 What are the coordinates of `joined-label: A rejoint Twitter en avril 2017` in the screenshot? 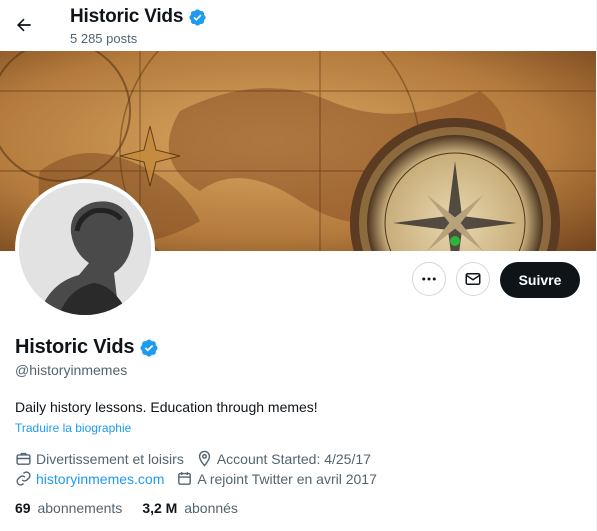 It's located at (287, 478).